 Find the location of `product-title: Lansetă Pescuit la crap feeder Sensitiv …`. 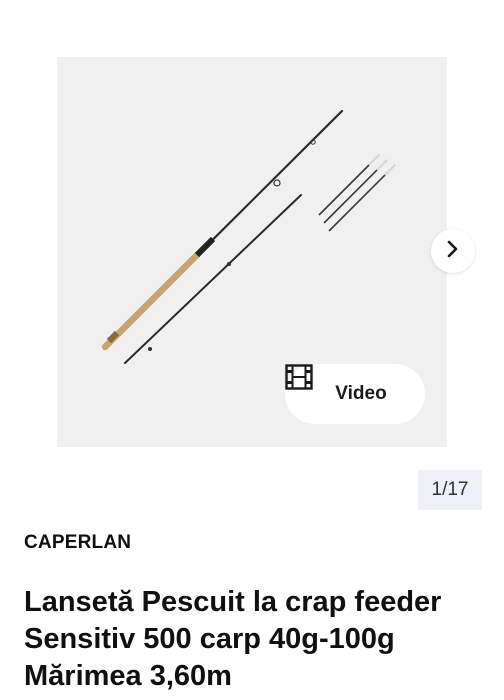

product-title: Lansetă Pescuit la crap feeder Sensitiv … is located at coordinates (233, 639).